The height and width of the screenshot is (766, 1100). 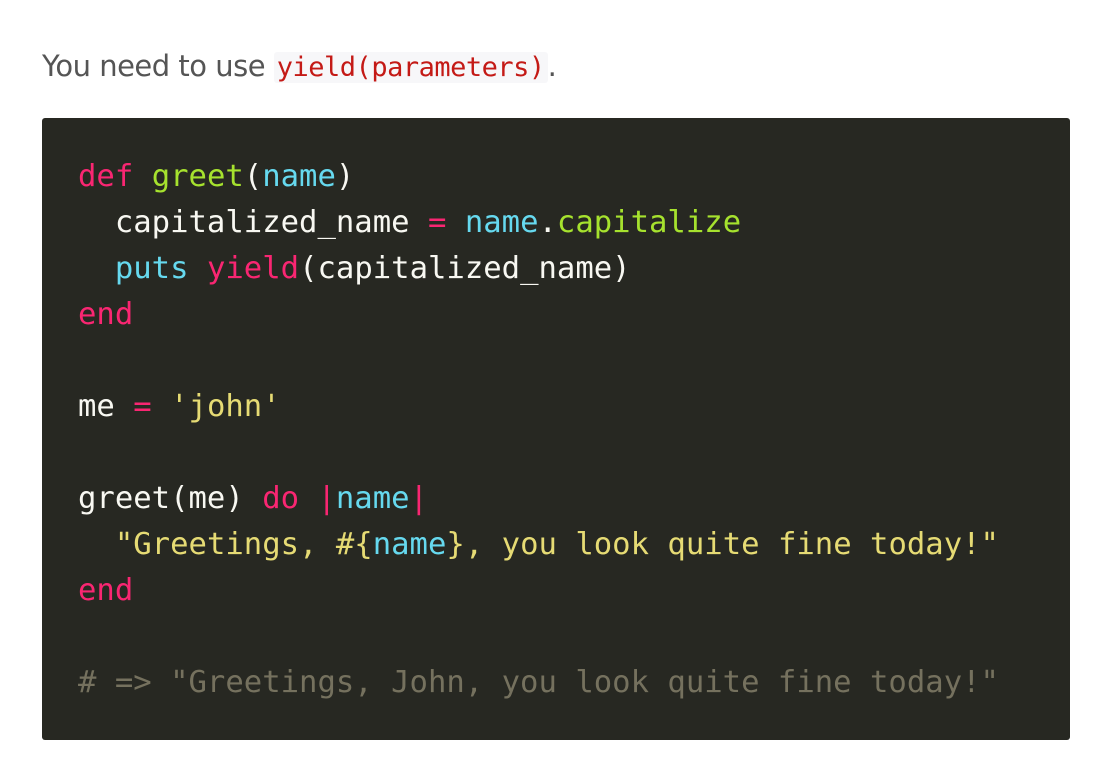 What do you see at coordinates (151, 268) in the screenshot?
I see `code-token: puts` at bounding box center [151, 268].